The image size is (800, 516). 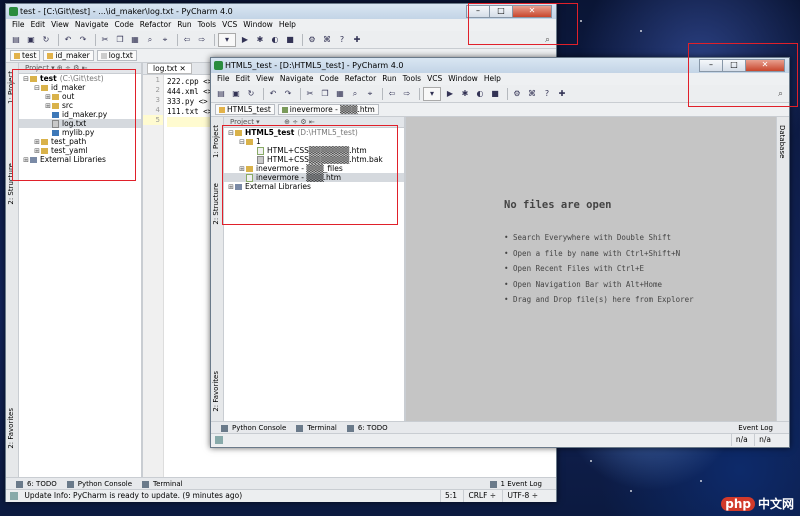 What do you see at coordinates (450, 496) in the screenshot?
I see `caret-position: 5:1` at bounding box center [450, 496].